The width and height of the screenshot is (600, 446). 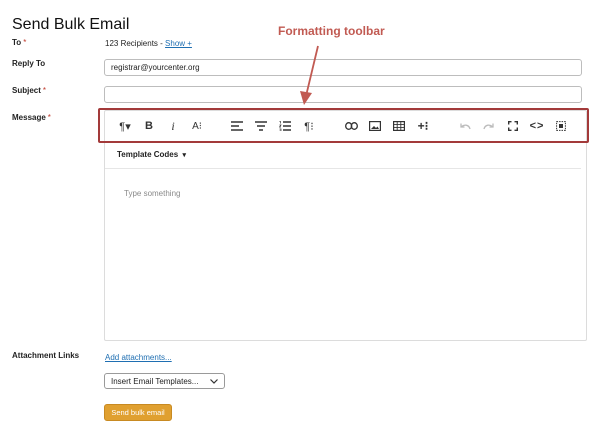 I want to click on image-button, so click(x=375, y=126).